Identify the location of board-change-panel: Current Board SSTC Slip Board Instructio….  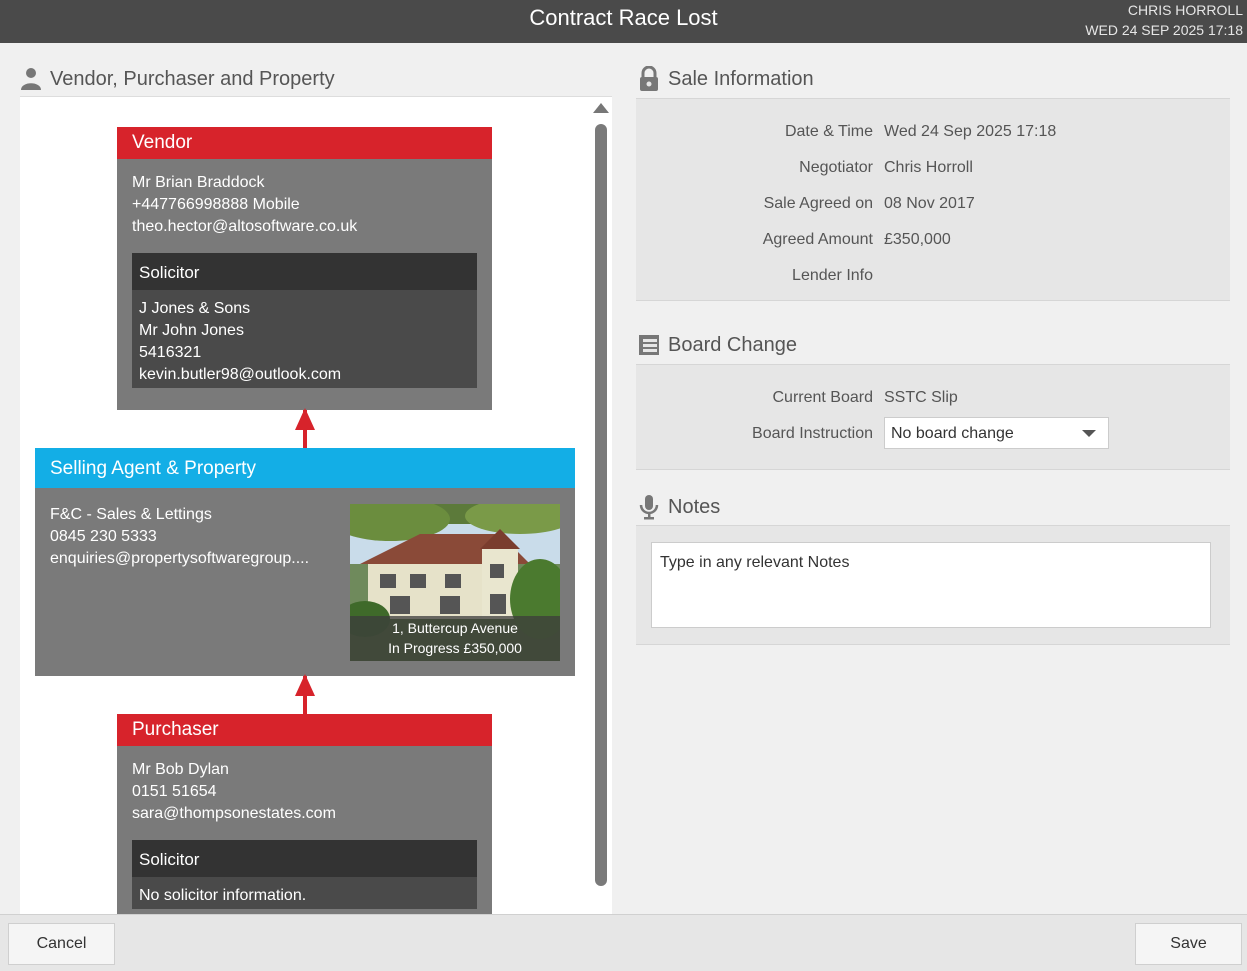
(933, 417).